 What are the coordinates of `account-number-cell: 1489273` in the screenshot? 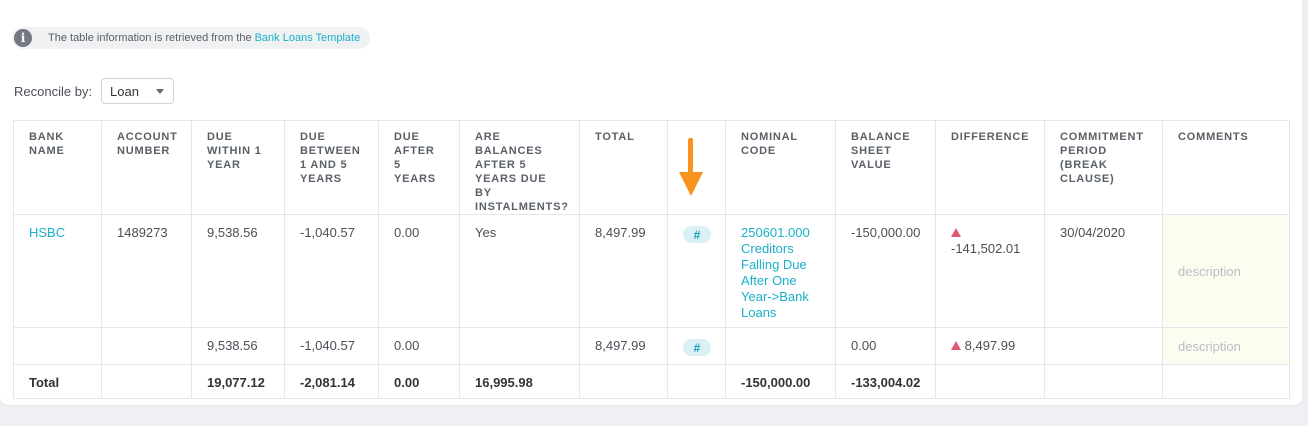 It's located at (146, 271).